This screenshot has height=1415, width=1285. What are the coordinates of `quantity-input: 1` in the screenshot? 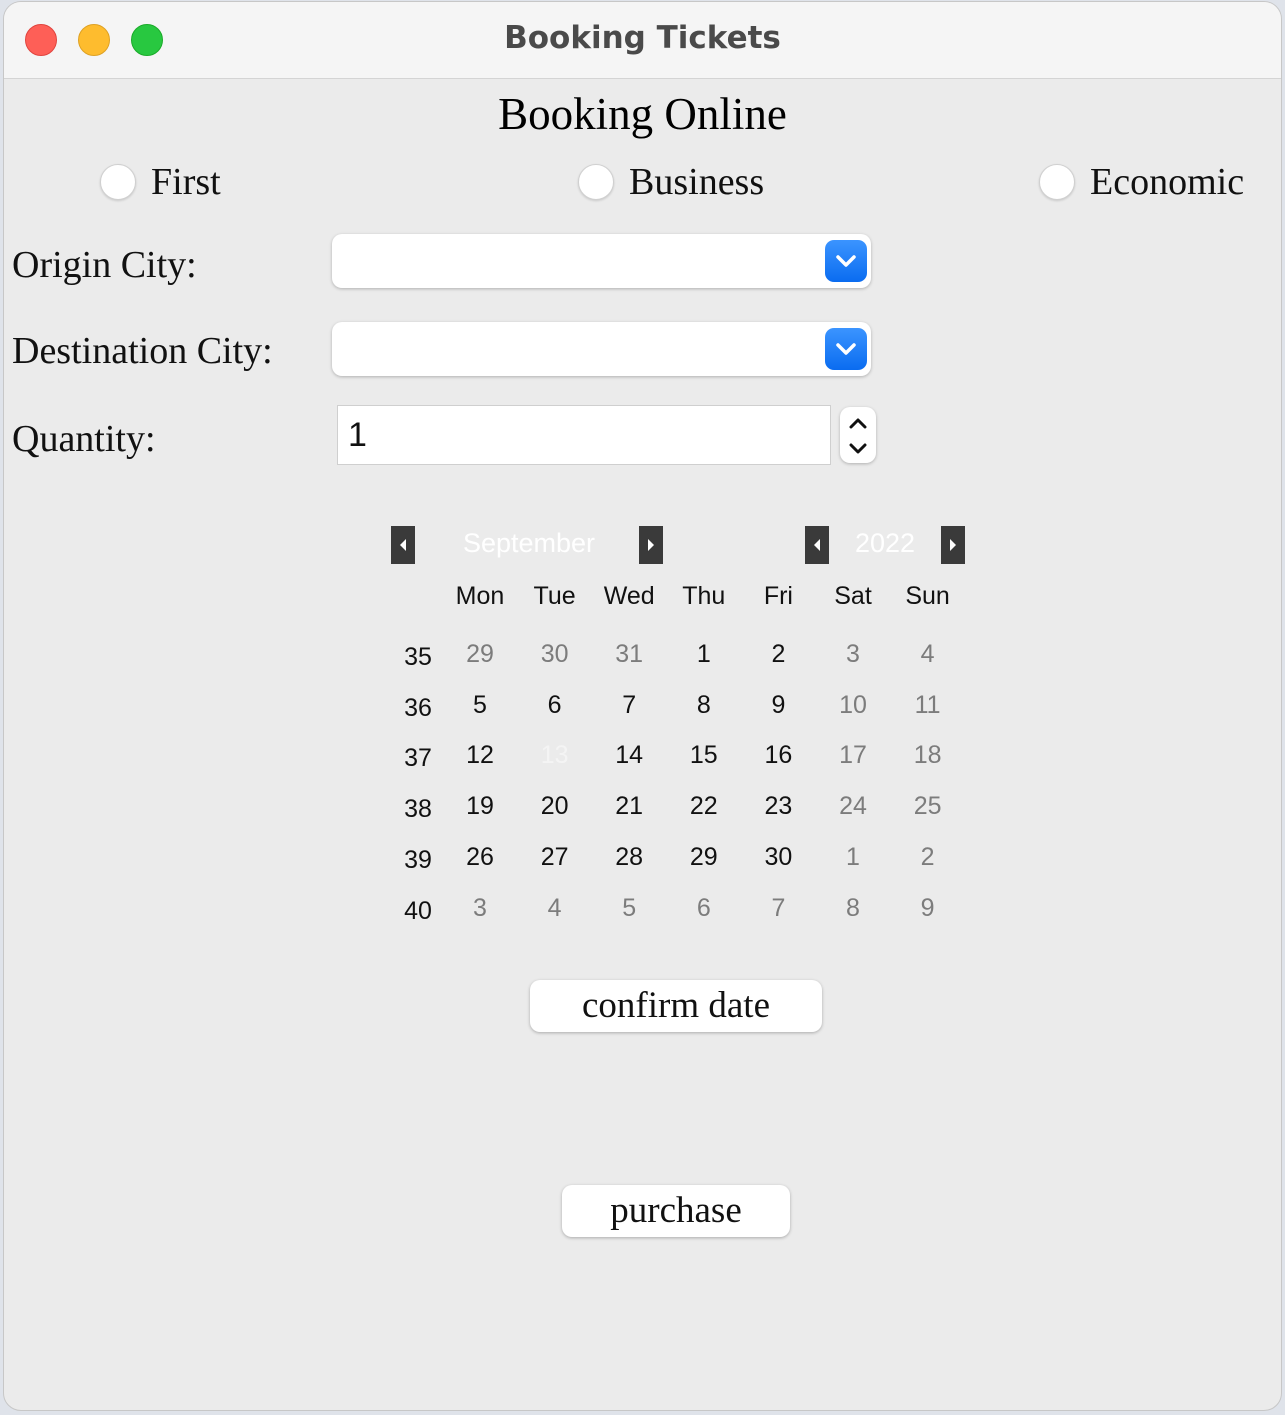 It's located at (584, 435).